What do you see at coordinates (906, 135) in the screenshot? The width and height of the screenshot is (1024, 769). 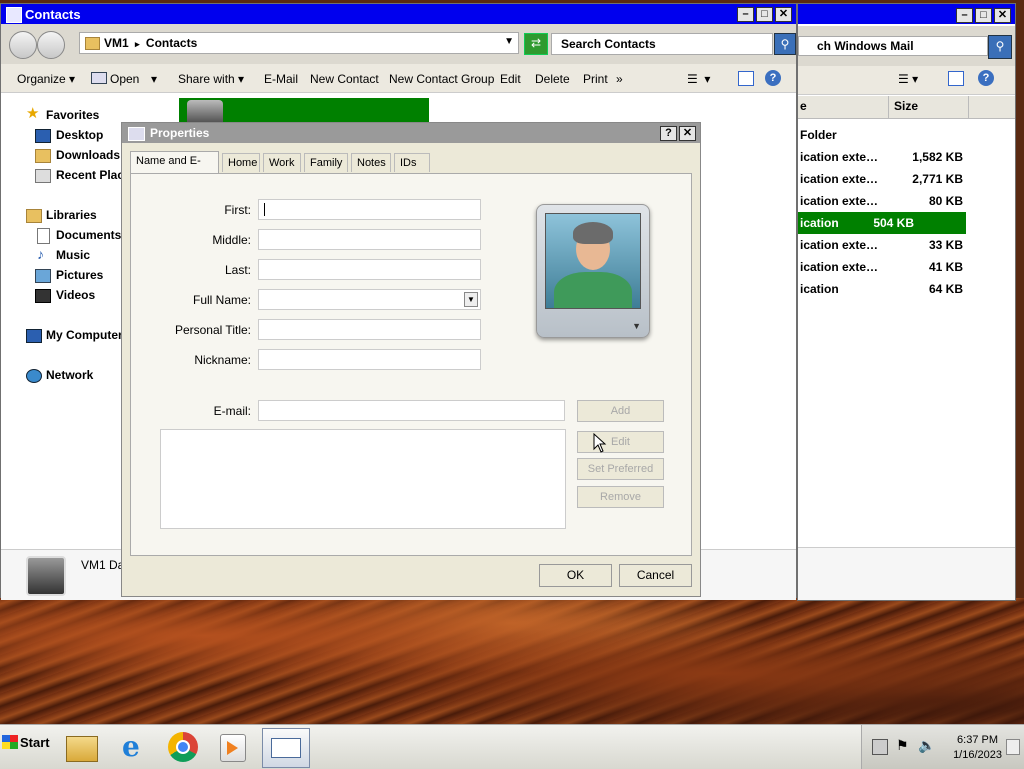 I see `table-row: Folder` at bounding box center [906, 135].